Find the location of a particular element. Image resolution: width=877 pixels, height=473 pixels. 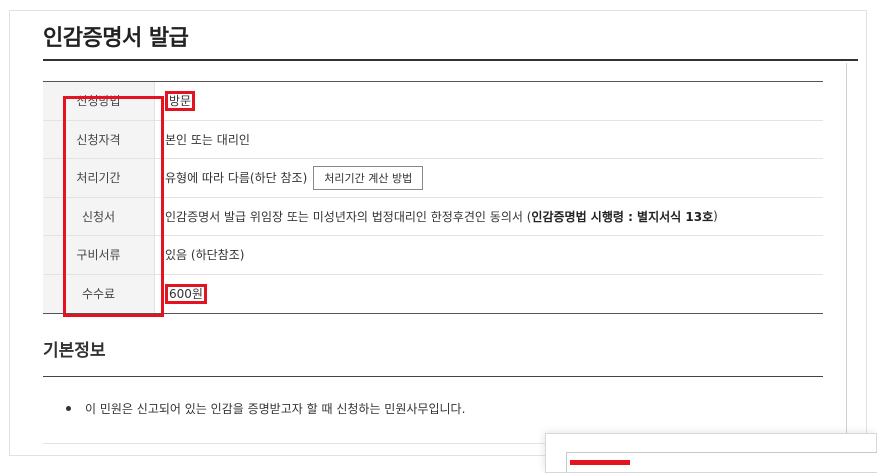

row-label: 신청자격 is located at coordinates (99, 139).